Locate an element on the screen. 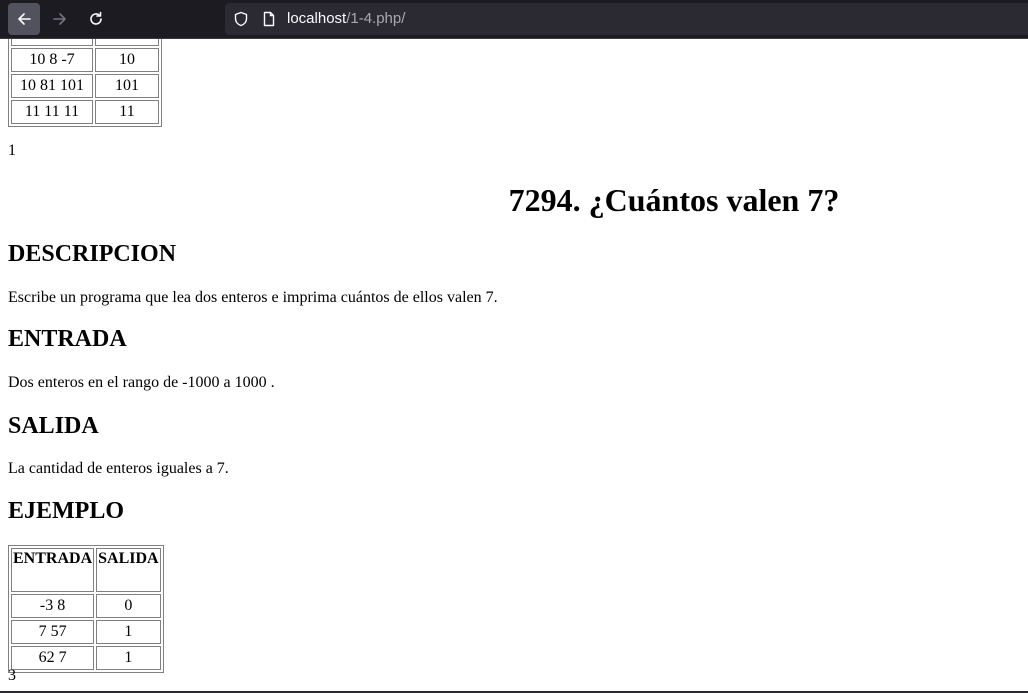  table-cell: 101 is located at coordinates (127, 86).